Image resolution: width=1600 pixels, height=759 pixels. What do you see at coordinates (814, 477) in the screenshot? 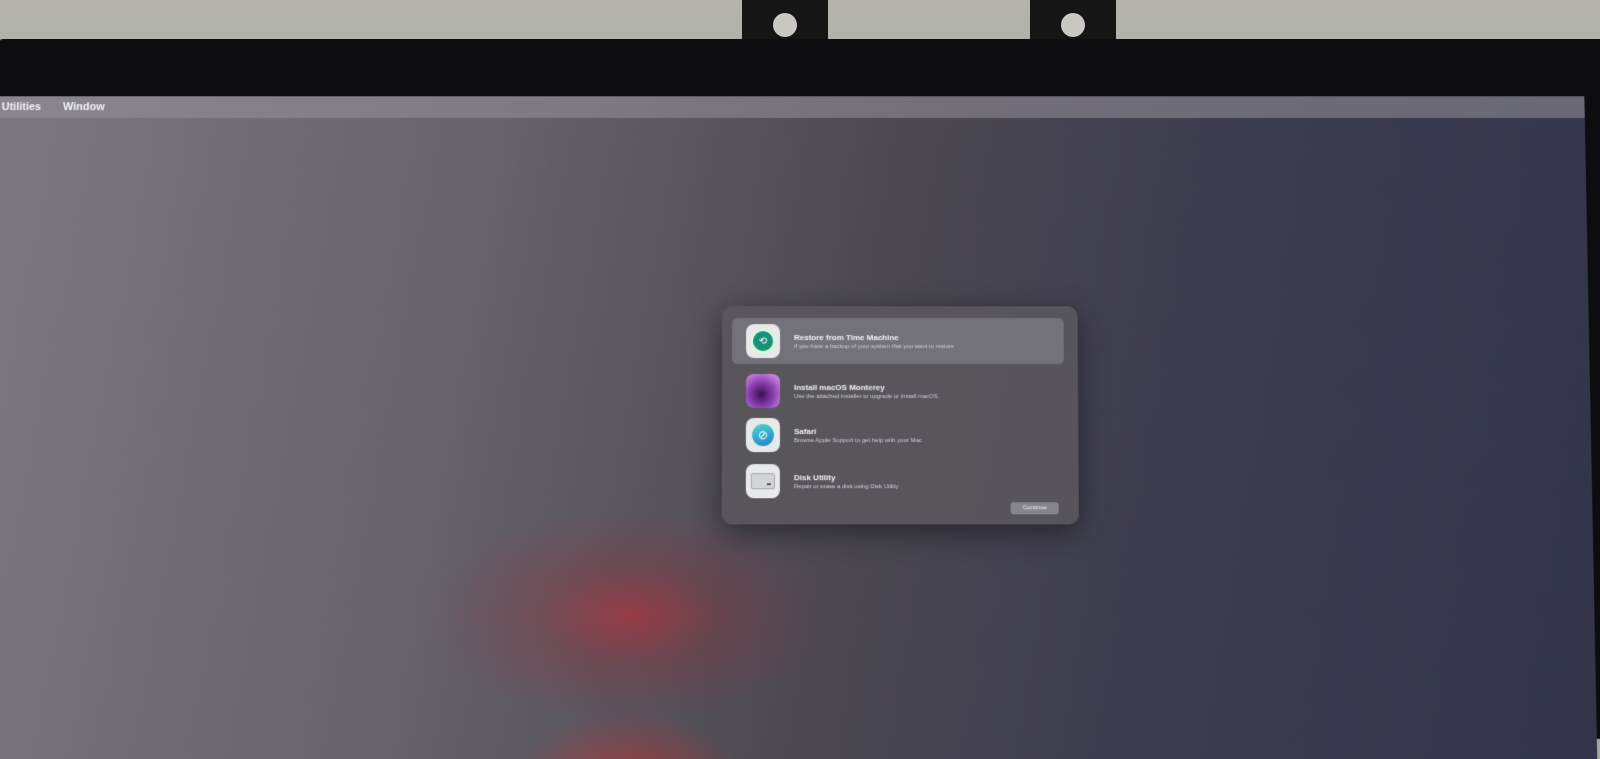
I see `option-title: Disk Utility` at bounding box center [814, 477].